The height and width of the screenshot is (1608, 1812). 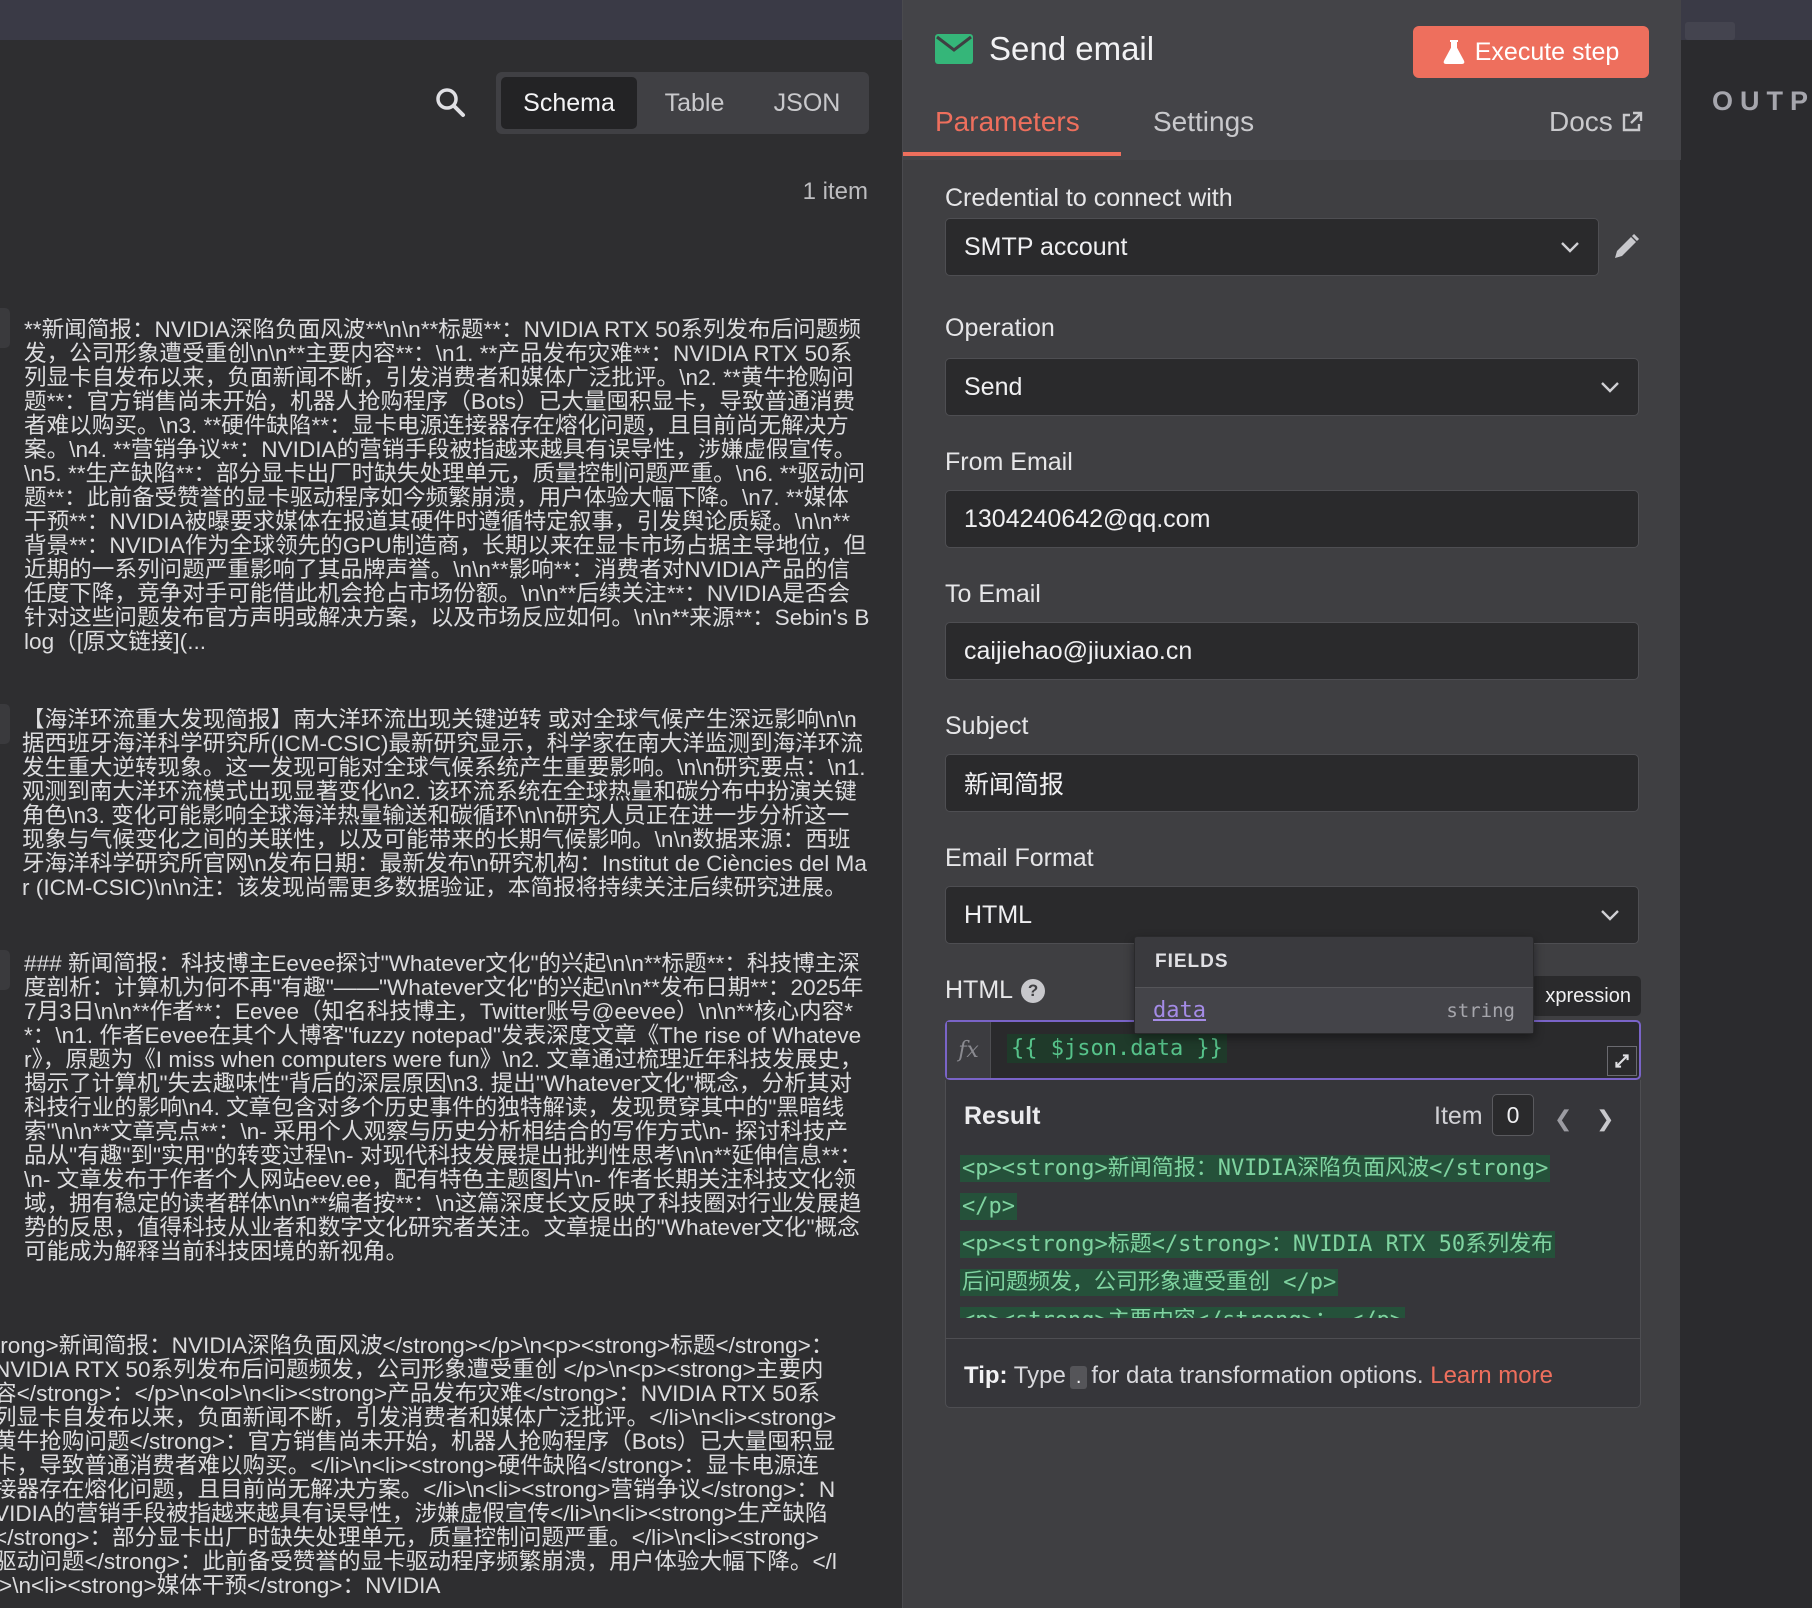 I want to click on result-label: Result, so click(x=1002, y=1116).